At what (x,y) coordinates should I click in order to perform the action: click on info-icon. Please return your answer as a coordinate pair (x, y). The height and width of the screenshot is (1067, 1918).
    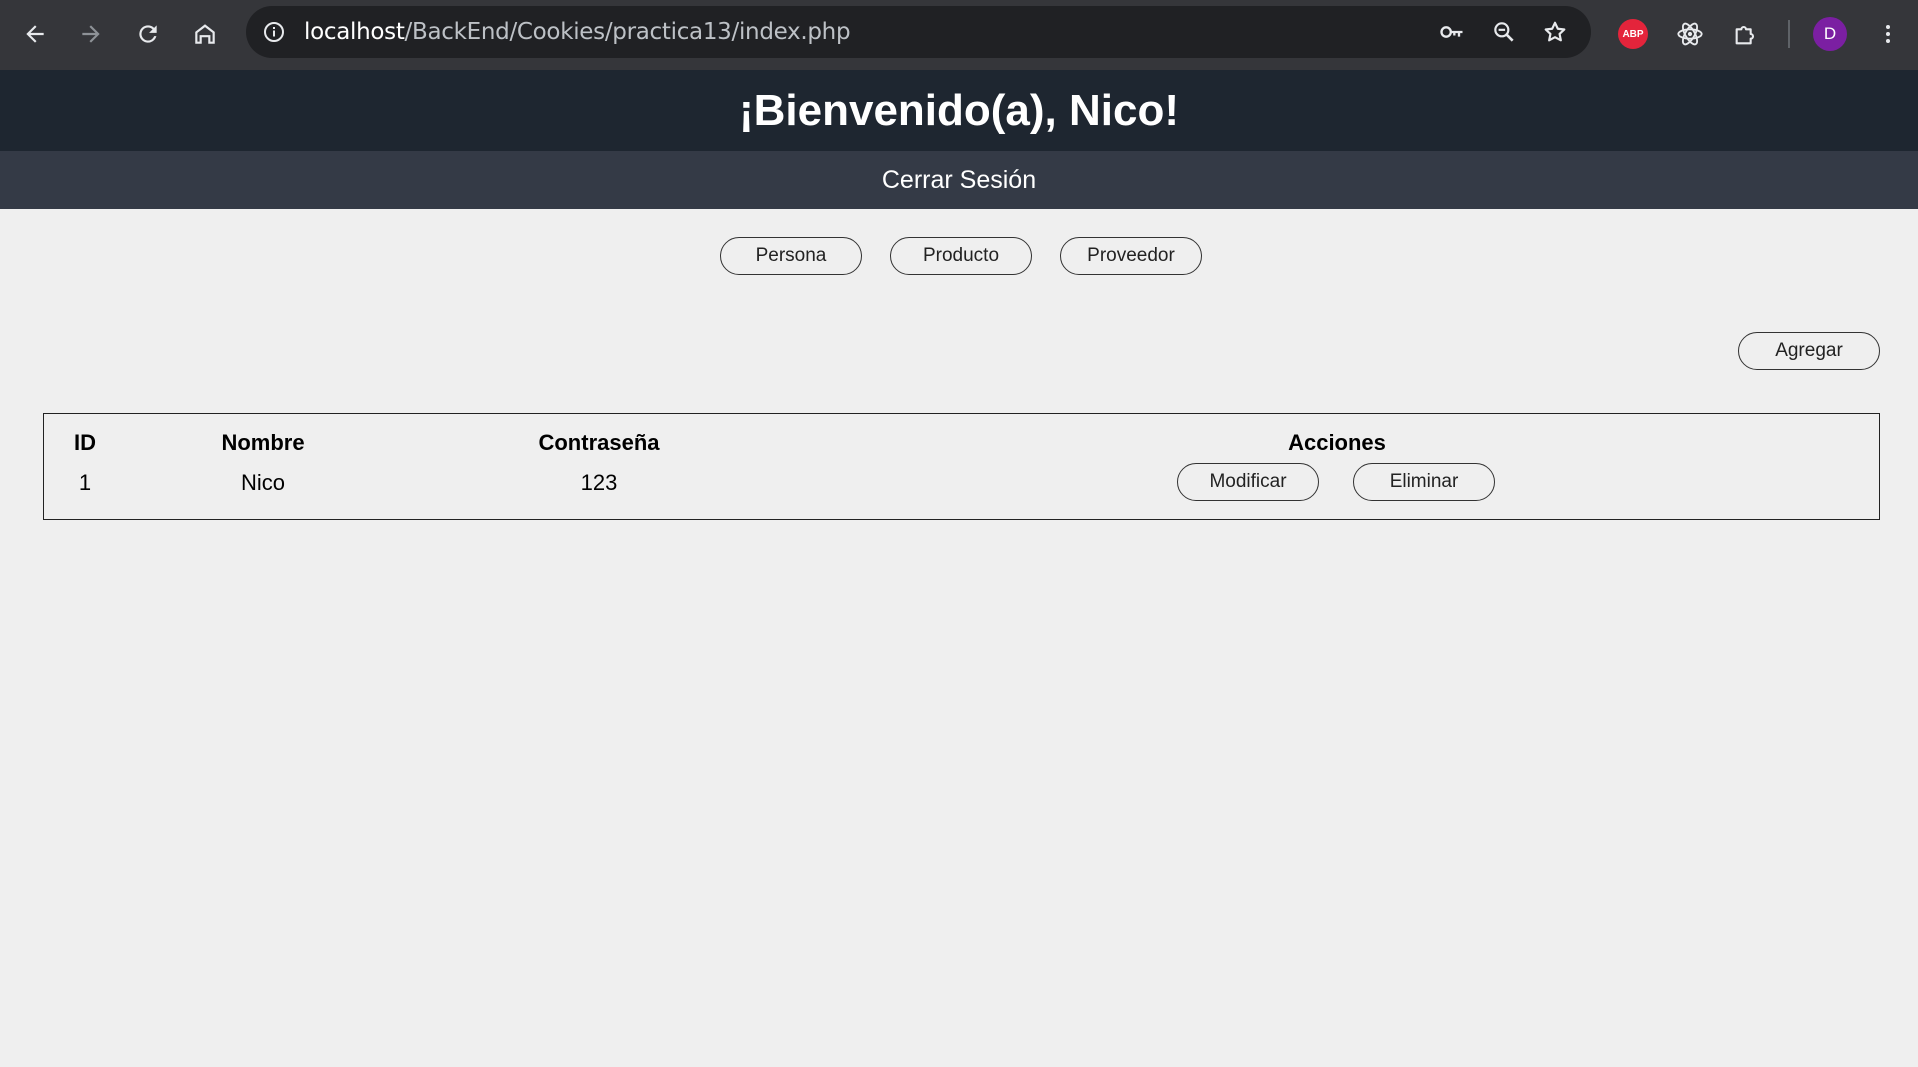
    Looking at the image, I should click on (274, 32).